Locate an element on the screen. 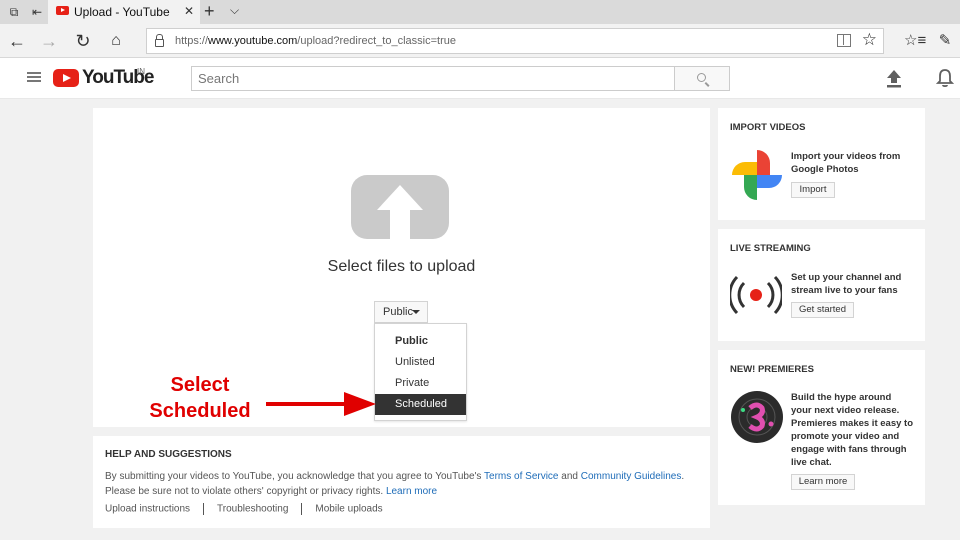 Image resolution: width=960 pixels, height=540 pixels. youtube-header: YouTube IN is located at coordinates (480, 78).